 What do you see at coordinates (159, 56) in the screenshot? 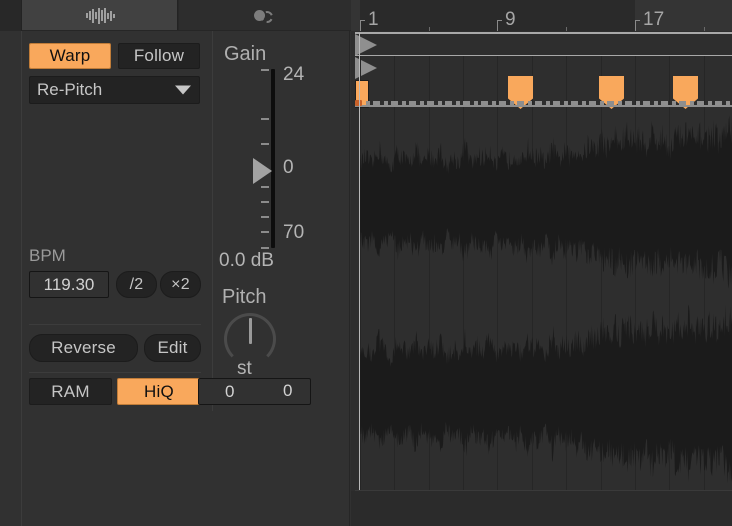
I see `follow-button: Follow` at bounding box center [159, 56].